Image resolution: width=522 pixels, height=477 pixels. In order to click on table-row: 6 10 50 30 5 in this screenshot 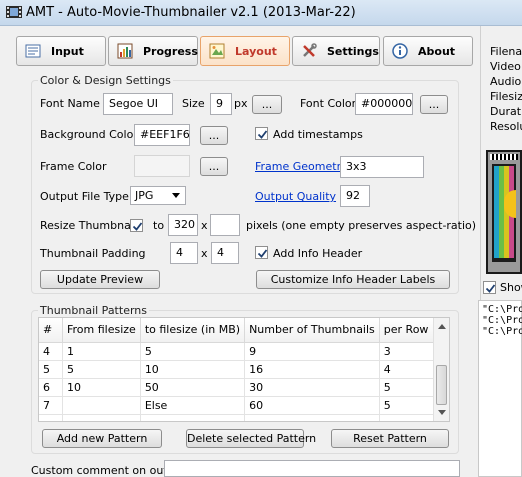, I will do `click(244, 387)`.